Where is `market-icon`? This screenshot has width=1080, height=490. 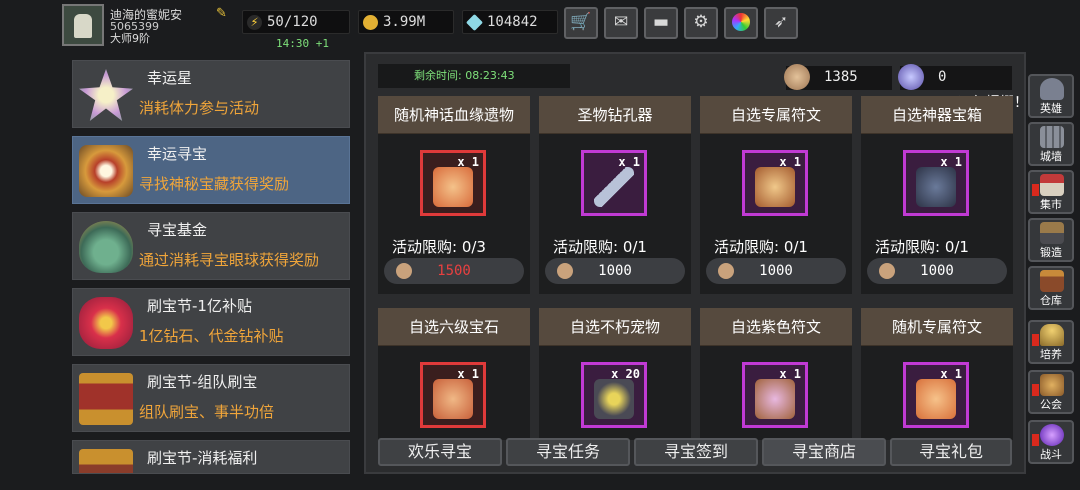 market-icon is located at coordinates (1052, 185).